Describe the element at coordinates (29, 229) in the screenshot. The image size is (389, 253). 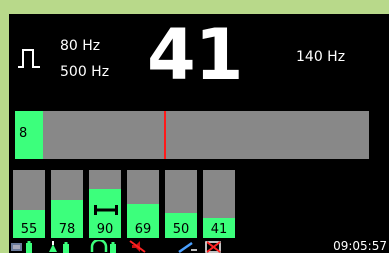
I see `channel-bar-value: 55` at that location.